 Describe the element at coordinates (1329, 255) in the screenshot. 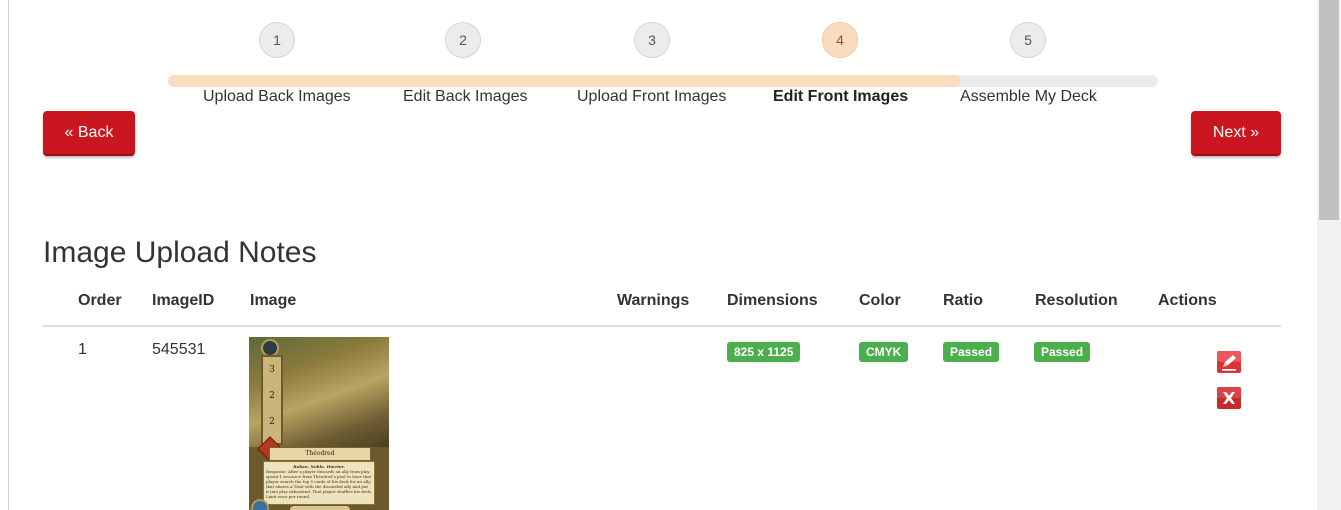

I see `vertical-scrollbar` at that location.